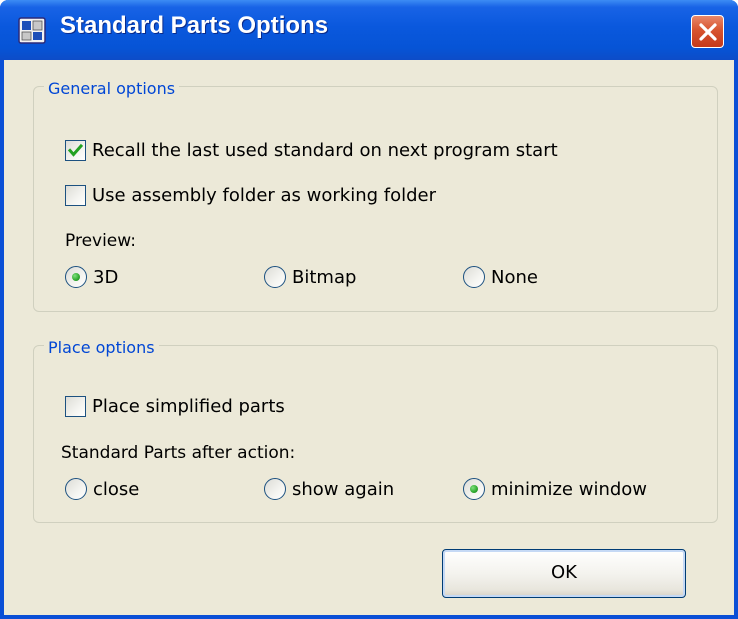 The width and height of the screenshot is (738, 619). I want to click on title-bar: Standard Parts Options, so click(369, 30).